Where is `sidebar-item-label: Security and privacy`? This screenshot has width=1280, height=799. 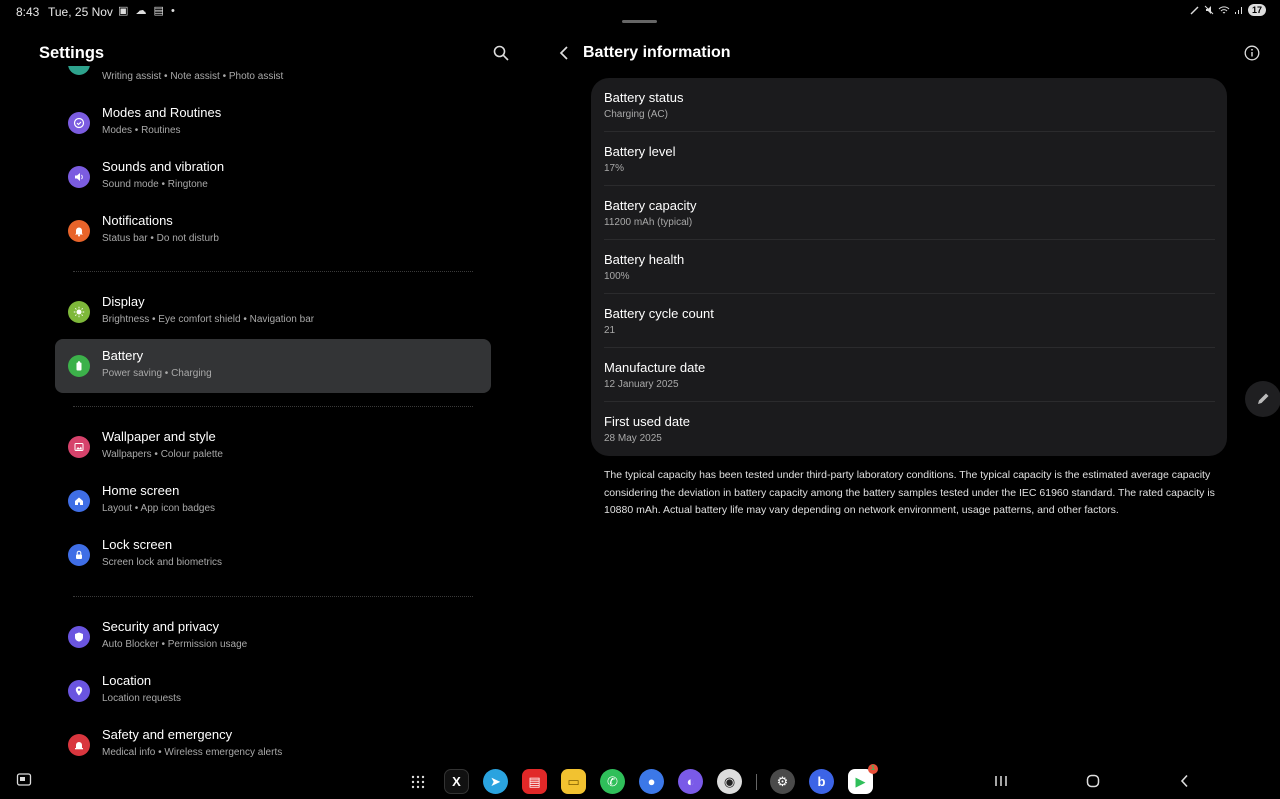
sidebar-item-label: Security and privacy is located at coordinates (161, 626).